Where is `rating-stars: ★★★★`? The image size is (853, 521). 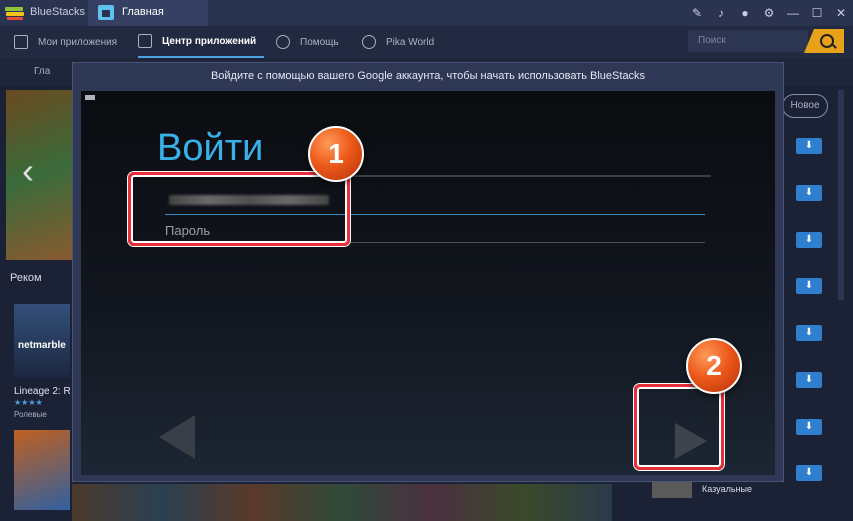
rating-stars: ★★★★ is located at coordinates (28, 402).